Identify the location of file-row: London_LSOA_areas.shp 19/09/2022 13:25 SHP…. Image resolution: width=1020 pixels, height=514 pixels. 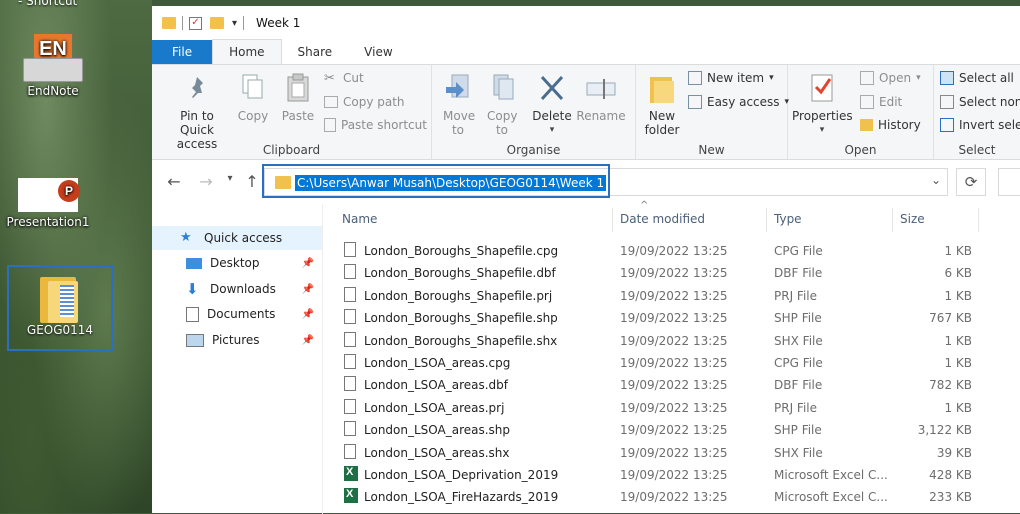
(671, 430).